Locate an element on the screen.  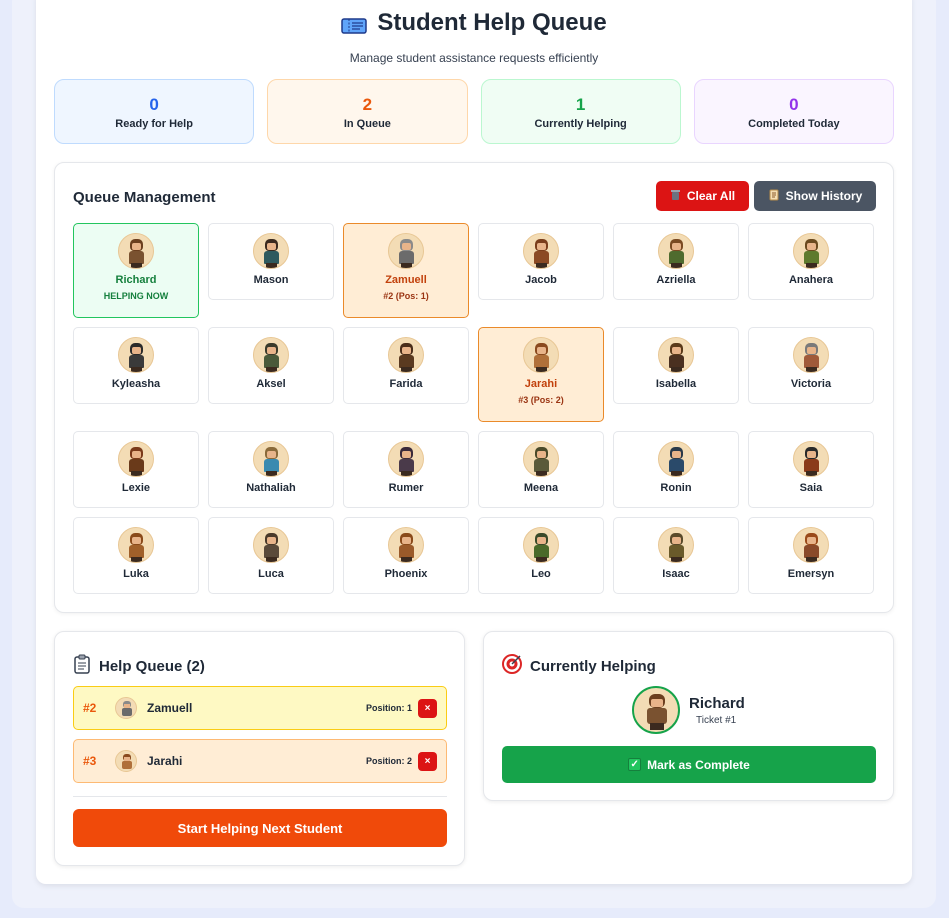
queue-name: Zamuell is located at coordinates (170, 708).